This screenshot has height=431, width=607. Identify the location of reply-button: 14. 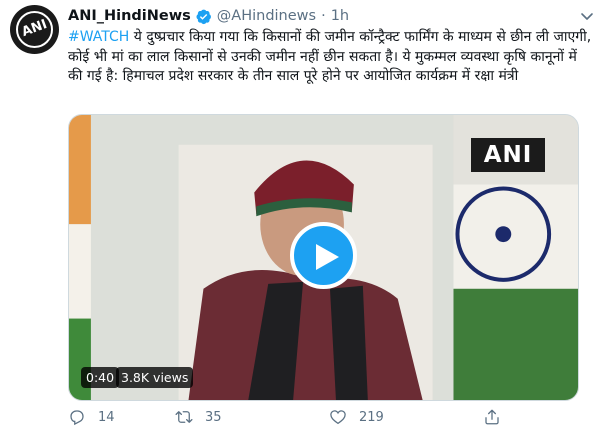
(91, 417).